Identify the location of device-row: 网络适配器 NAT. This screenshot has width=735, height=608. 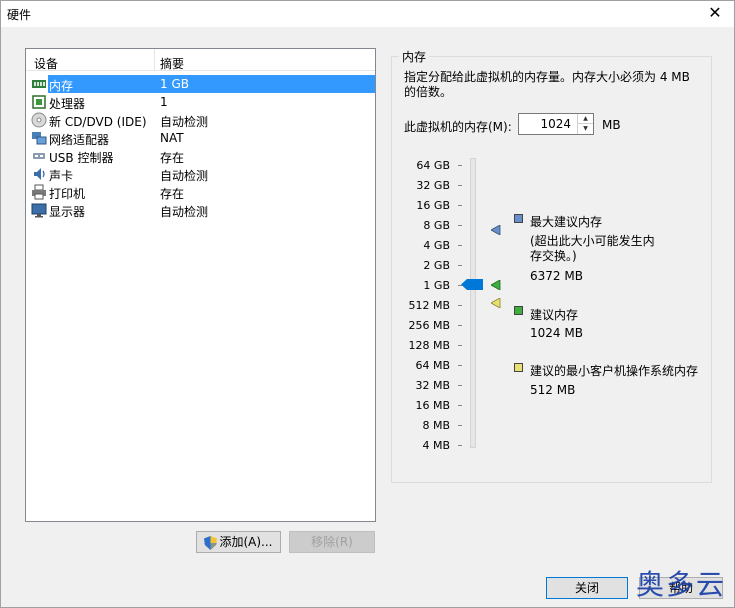
(200, 138).